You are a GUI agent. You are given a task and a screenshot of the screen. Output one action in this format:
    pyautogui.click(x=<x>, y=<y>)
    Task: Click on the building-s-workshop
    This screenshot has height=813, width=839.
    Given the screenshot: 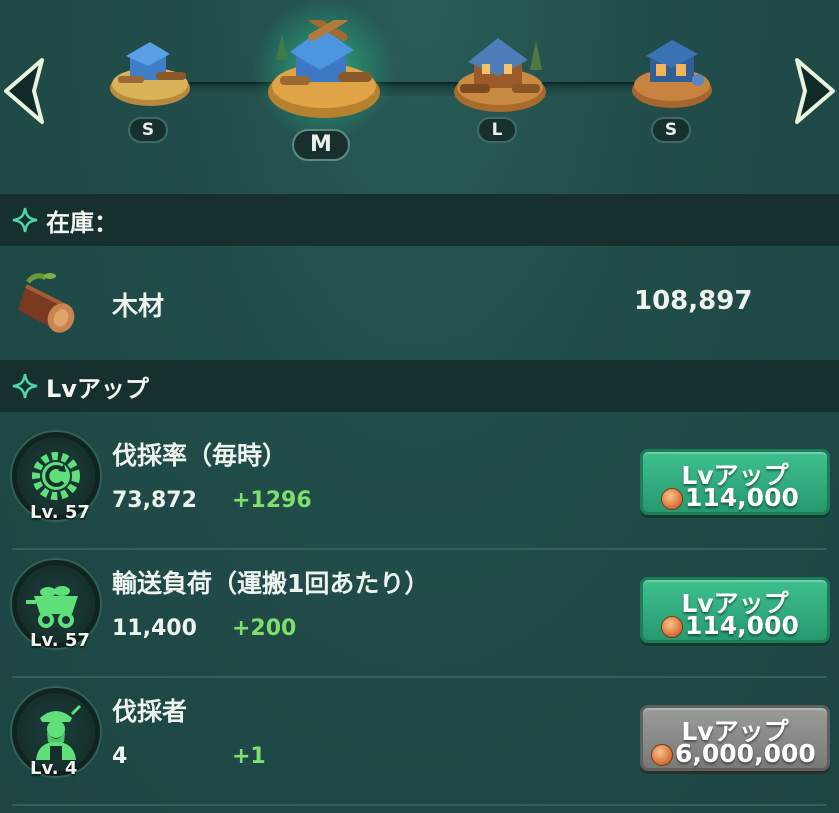 What is the action you would take?
    pyautogui.click(x=672, y=73)
    